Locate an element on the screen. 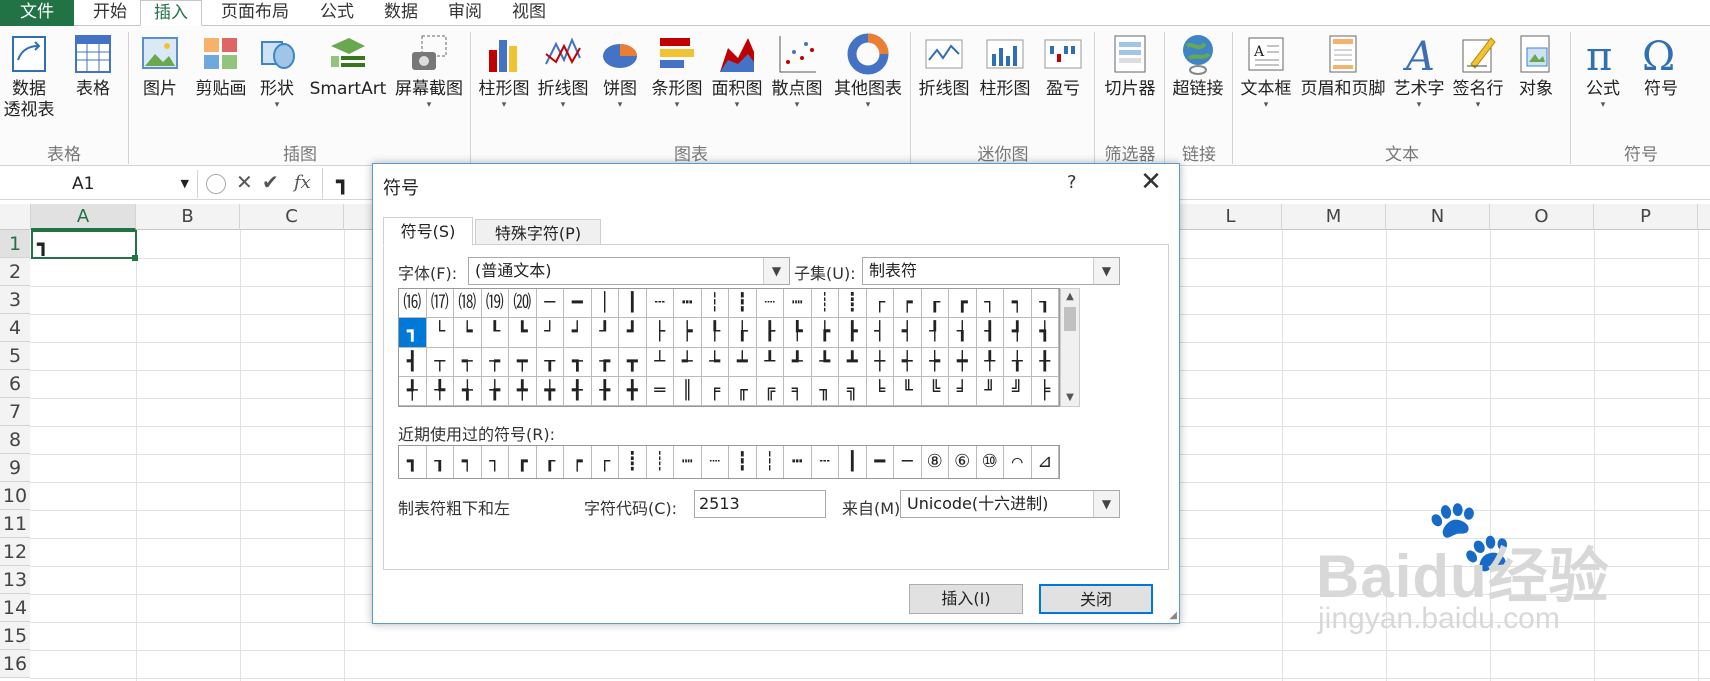 This screenshot has width=1710, height=681. tab-home: 开始 is located at coordinates (110, 13).